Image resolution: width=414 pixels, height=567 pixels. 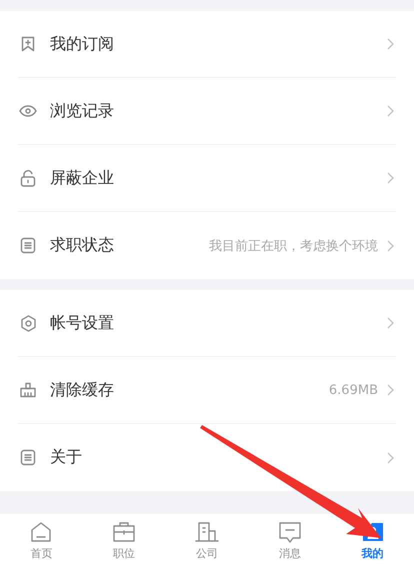 I want to click on menu-label: 我的订阅, so click(x=82, y=44).